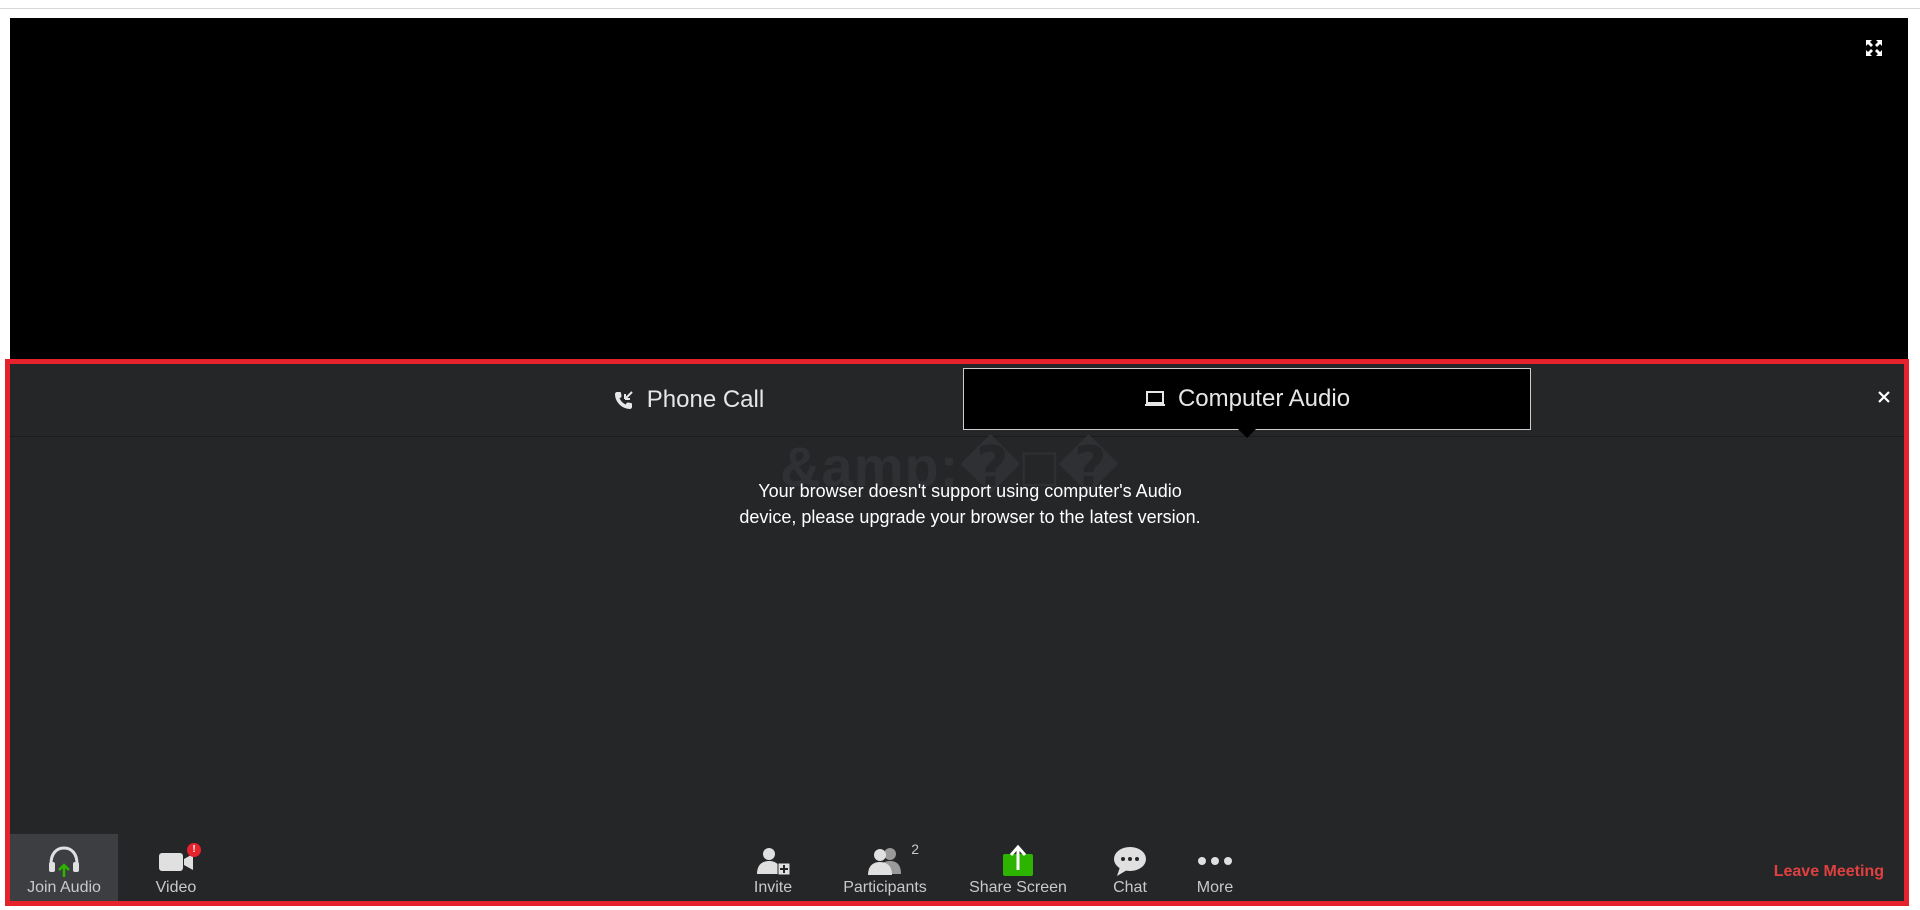  I want to click on leave-meeting-button: Leave Meeting, so click(1829, 872).